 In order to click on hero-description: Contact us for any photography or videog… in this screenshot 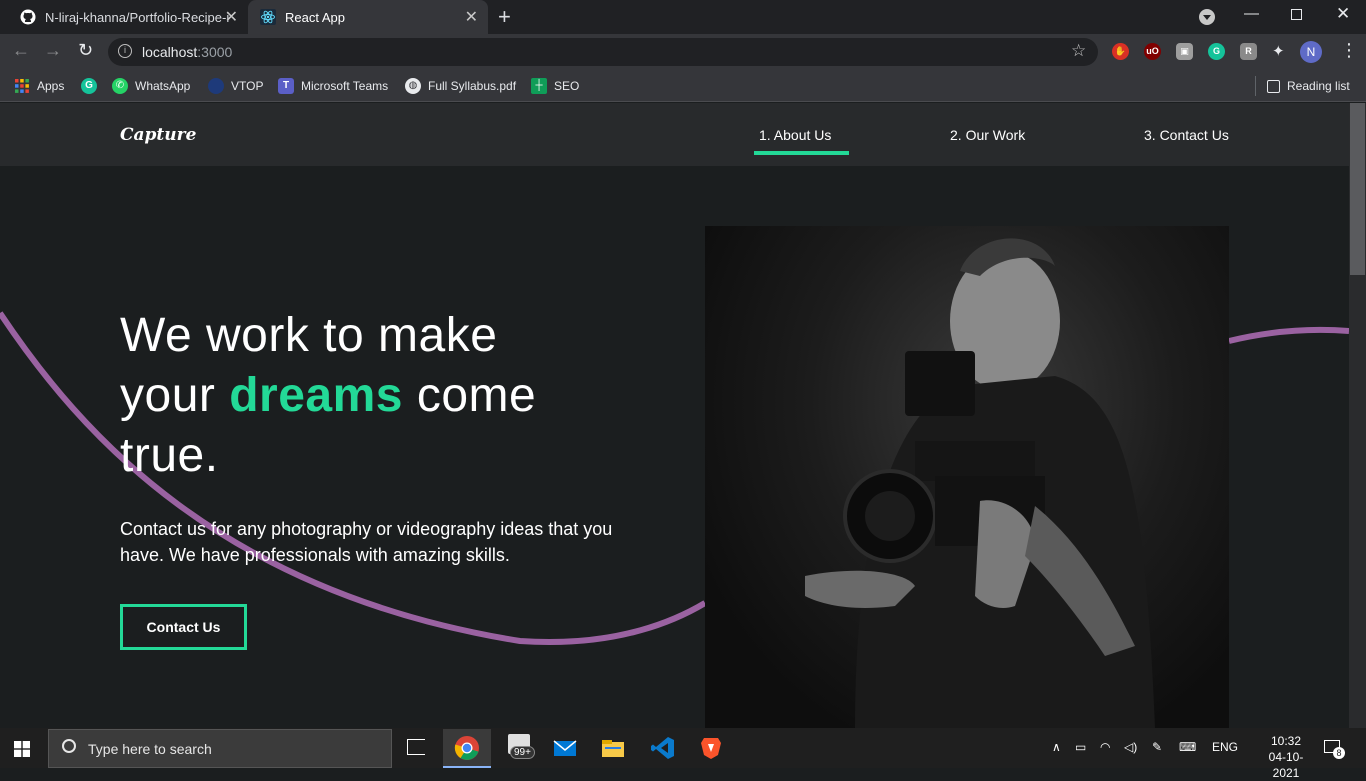, I will do `click(366, 542)`.